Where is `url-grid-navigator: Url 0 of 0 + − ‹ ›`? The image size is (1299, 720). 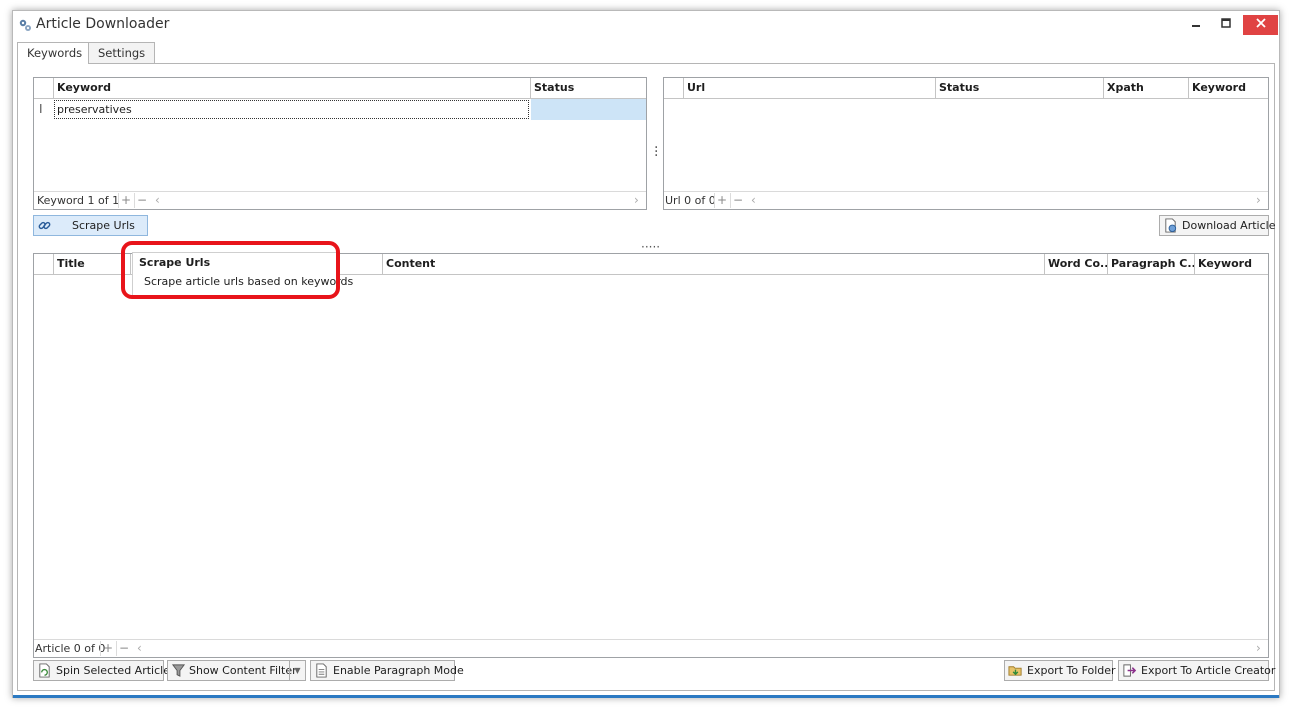
url-grid-navigator: Url 0 of 0 + − ‹ › is located at coordinates (966, 200).